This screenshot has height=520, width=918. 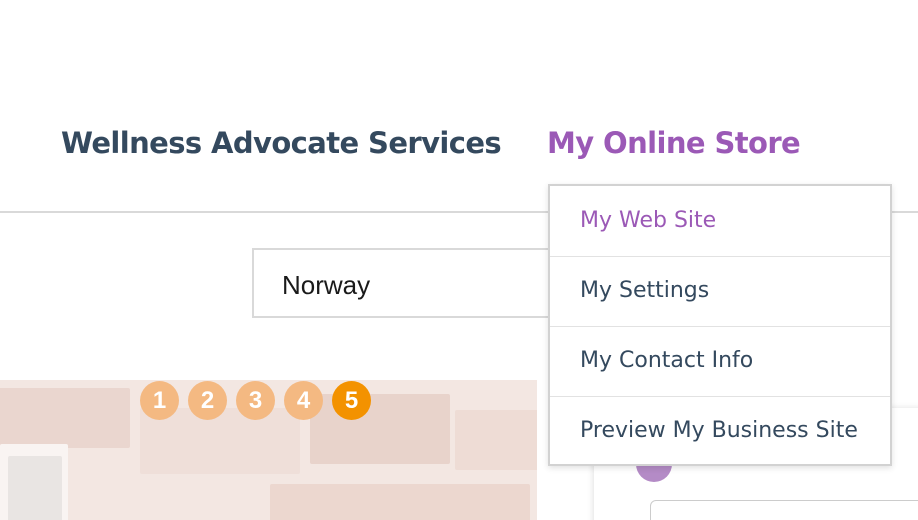 What do you see at coordinates (412, 283) in the screenshot?
I see `country-select: Norway` at bounding box center [412, 283].